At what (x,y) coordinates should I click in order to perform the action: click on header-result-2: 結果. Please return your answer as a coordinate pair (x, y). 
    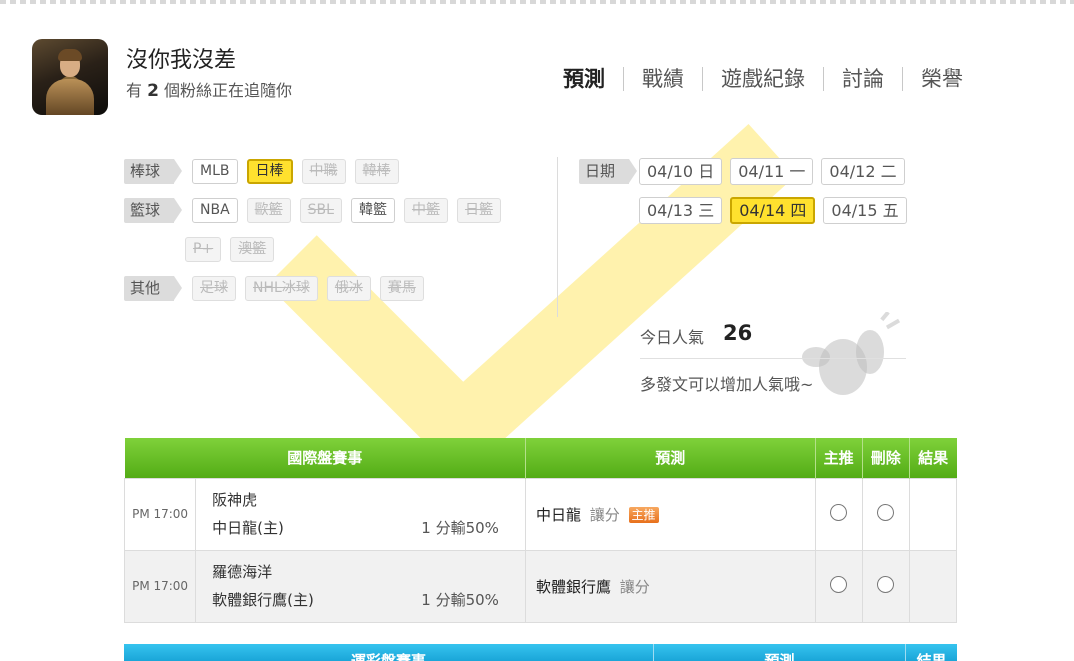
    Looking at the image, I should click on (931, 652).